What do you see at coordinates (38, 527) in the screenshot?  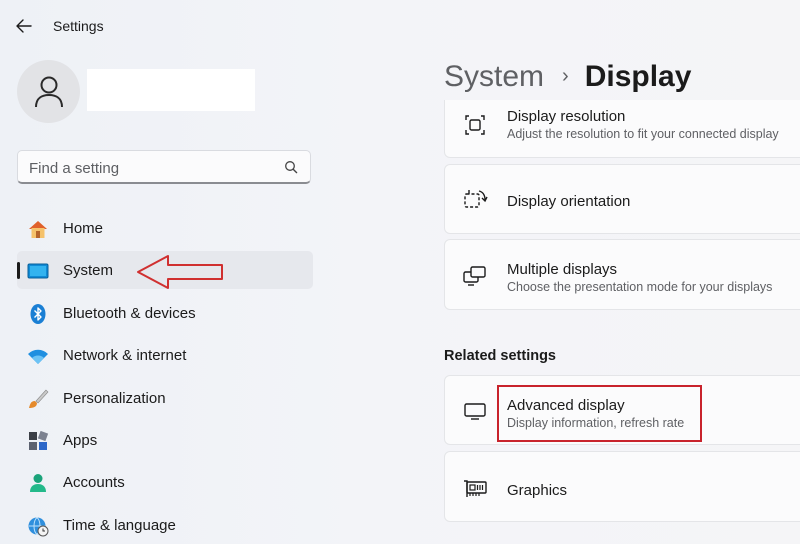 I see `time-language-icon` at bounding box center [38, 527].